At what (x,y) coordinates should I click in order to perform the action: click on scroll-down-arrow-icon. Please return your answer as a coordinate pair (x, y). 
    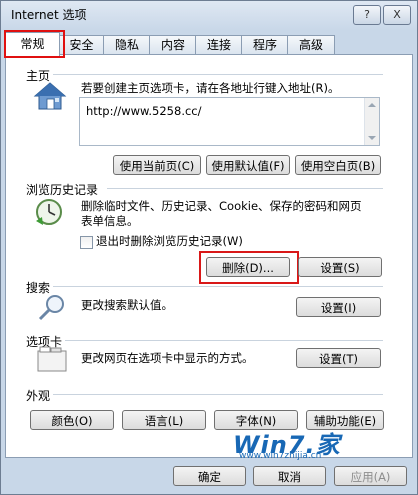
    Looking at the image, I should click on (372, 138).